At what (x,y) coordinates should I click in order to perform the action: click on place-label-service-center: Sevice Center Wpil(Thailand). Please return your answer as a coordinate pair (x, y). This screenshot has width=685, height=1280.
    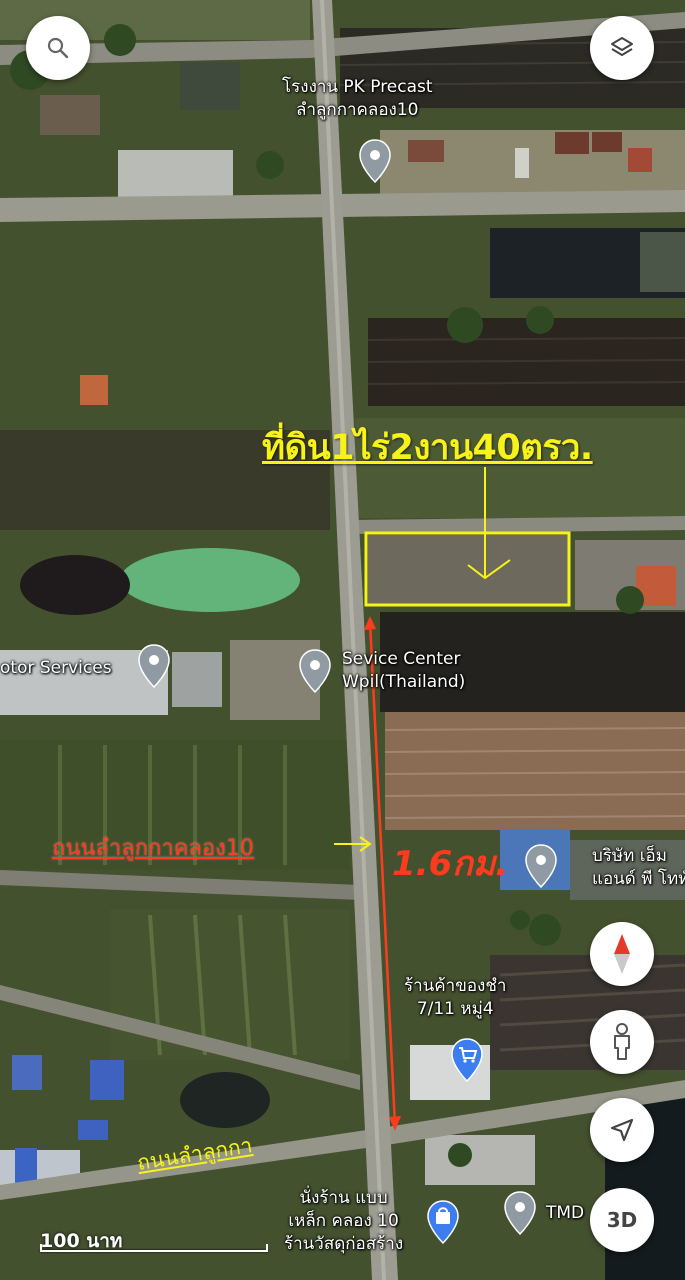
    Looking at the image, I should click on (403, 671).